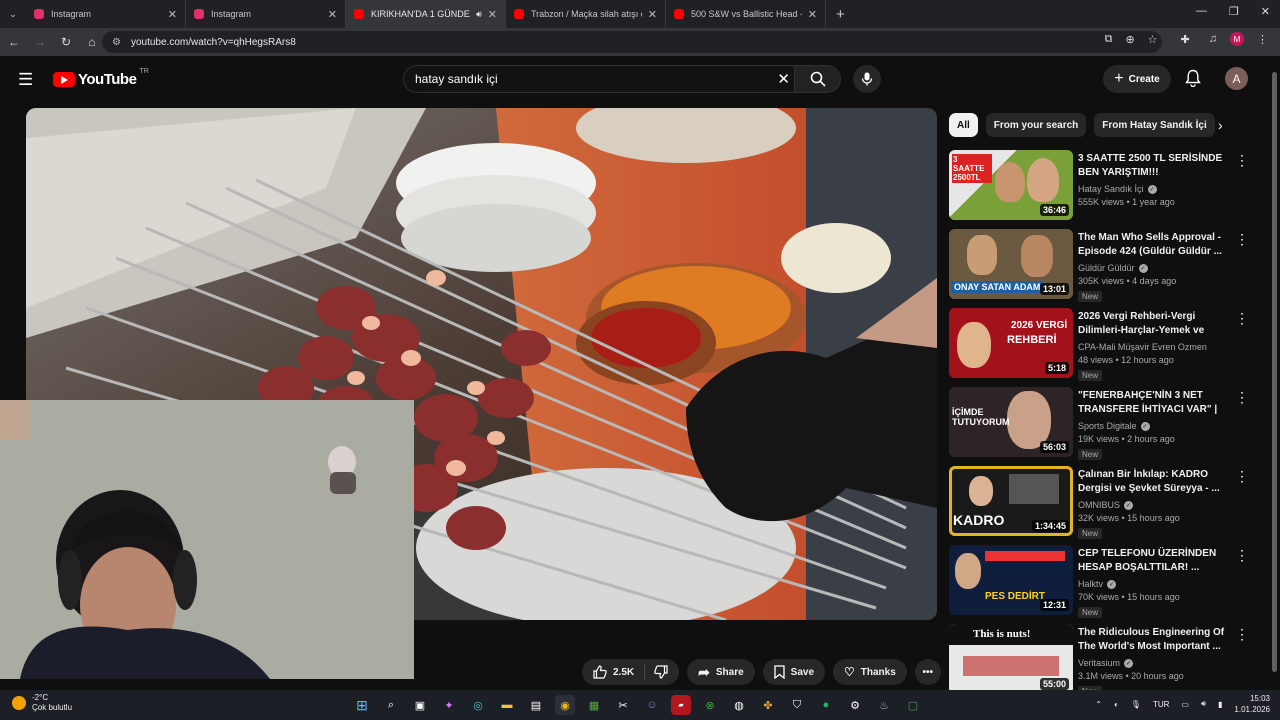  What do you see at coordinates (1109, 39) in the screenshot?
I see `install-app-icon: ⧉` at bounding box center [1109, 39].